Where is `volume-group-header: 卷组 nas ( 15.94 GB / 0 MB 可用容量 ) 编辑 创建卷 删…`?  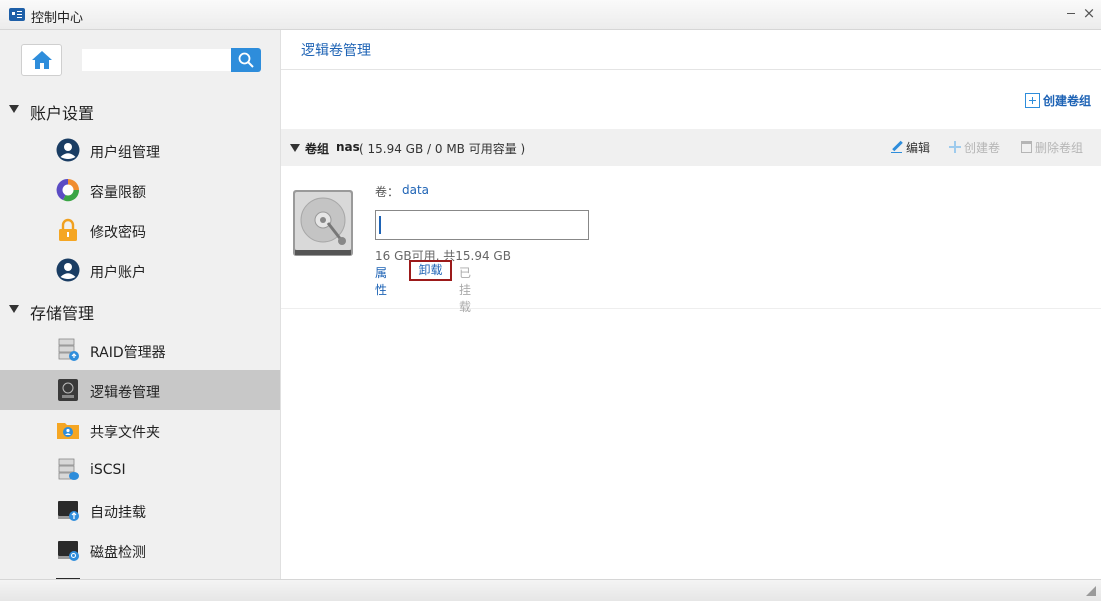
volume-group-header: 卷组 nas ( 15.94 GB / 0 MB 可用容量 ) 编辑 创建卷 删… is located at coordinates (691, 147).